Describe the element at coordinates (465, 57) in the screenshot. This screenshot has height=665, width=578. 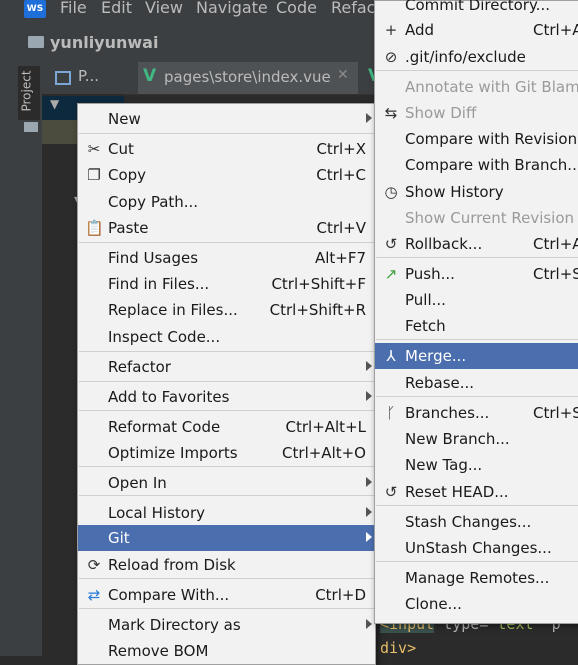
I see `menu-item-label: .git/info/exclude` at that location.